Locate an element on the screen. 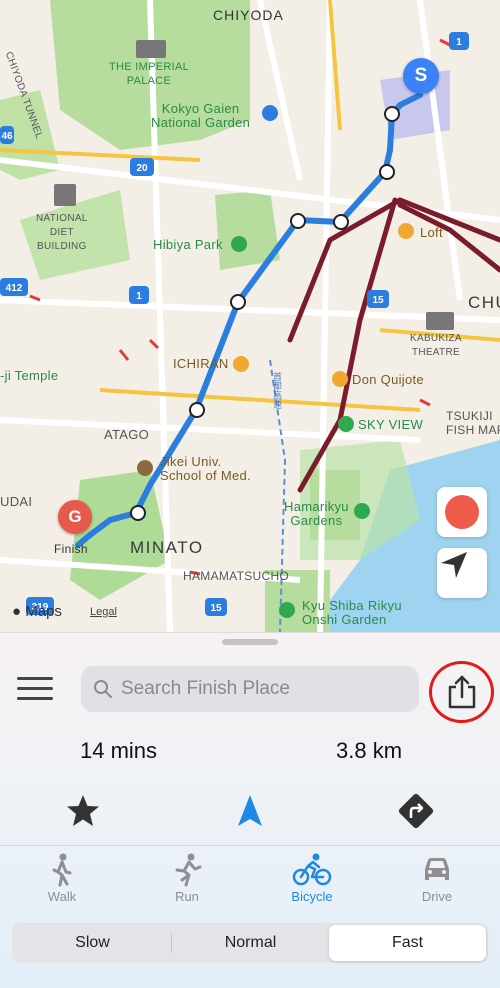 The width and height of the screenshot is (500, 988). goal-pin: G is located at coordinates (75, 517).